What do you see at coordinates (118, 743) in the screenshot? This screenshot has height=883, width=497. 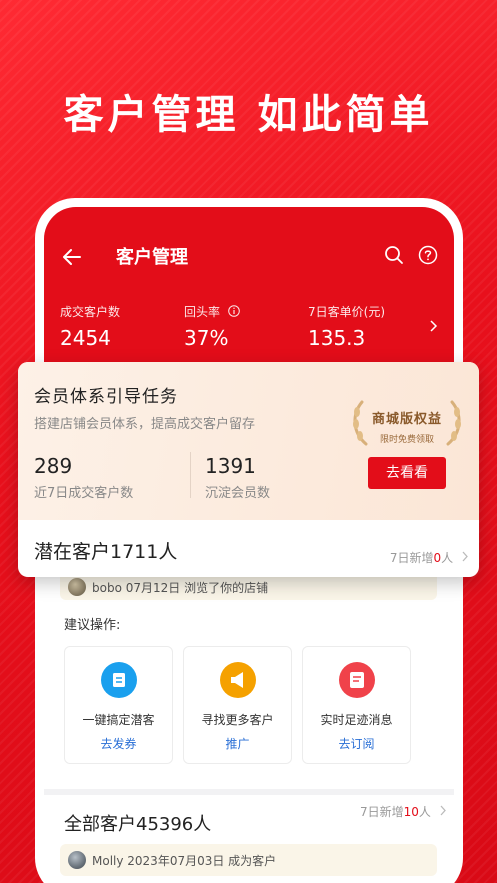 I see `card-action-link: 去发券` at bounding box center [118, 743].